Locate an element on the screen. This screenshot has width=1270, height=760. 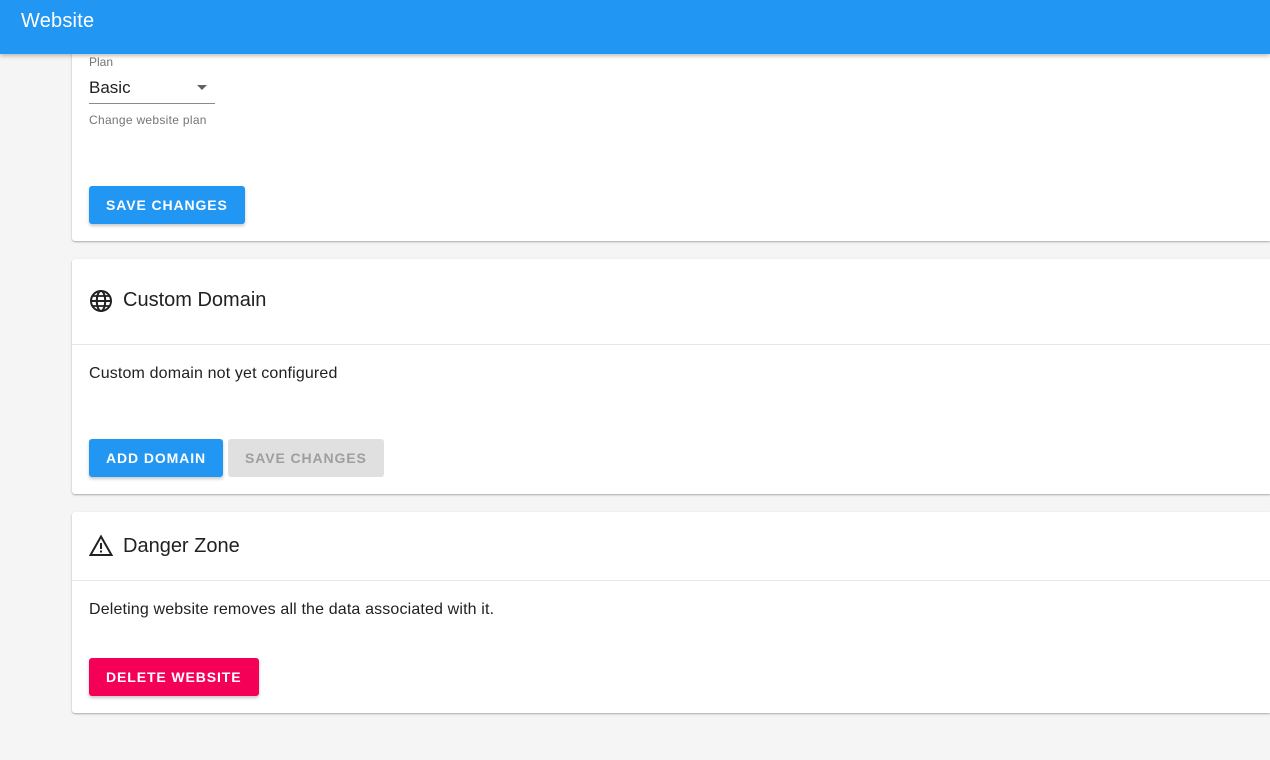
danger-zone-title: Danger Zone is located at coordinates (181, 546).